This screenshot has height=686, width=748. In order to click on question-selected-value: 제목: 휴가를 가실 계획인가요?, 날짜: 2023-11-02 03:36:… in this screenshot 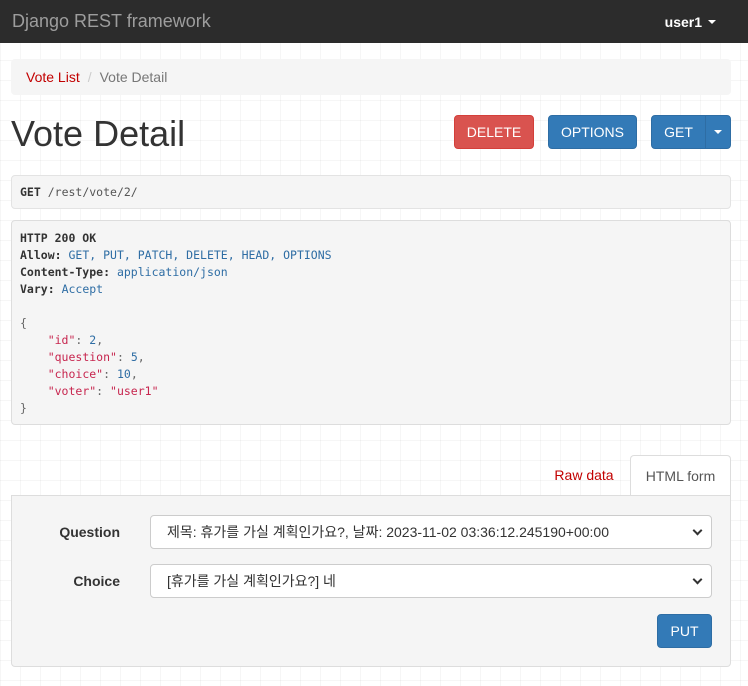, I will do `click(388, 532)`.